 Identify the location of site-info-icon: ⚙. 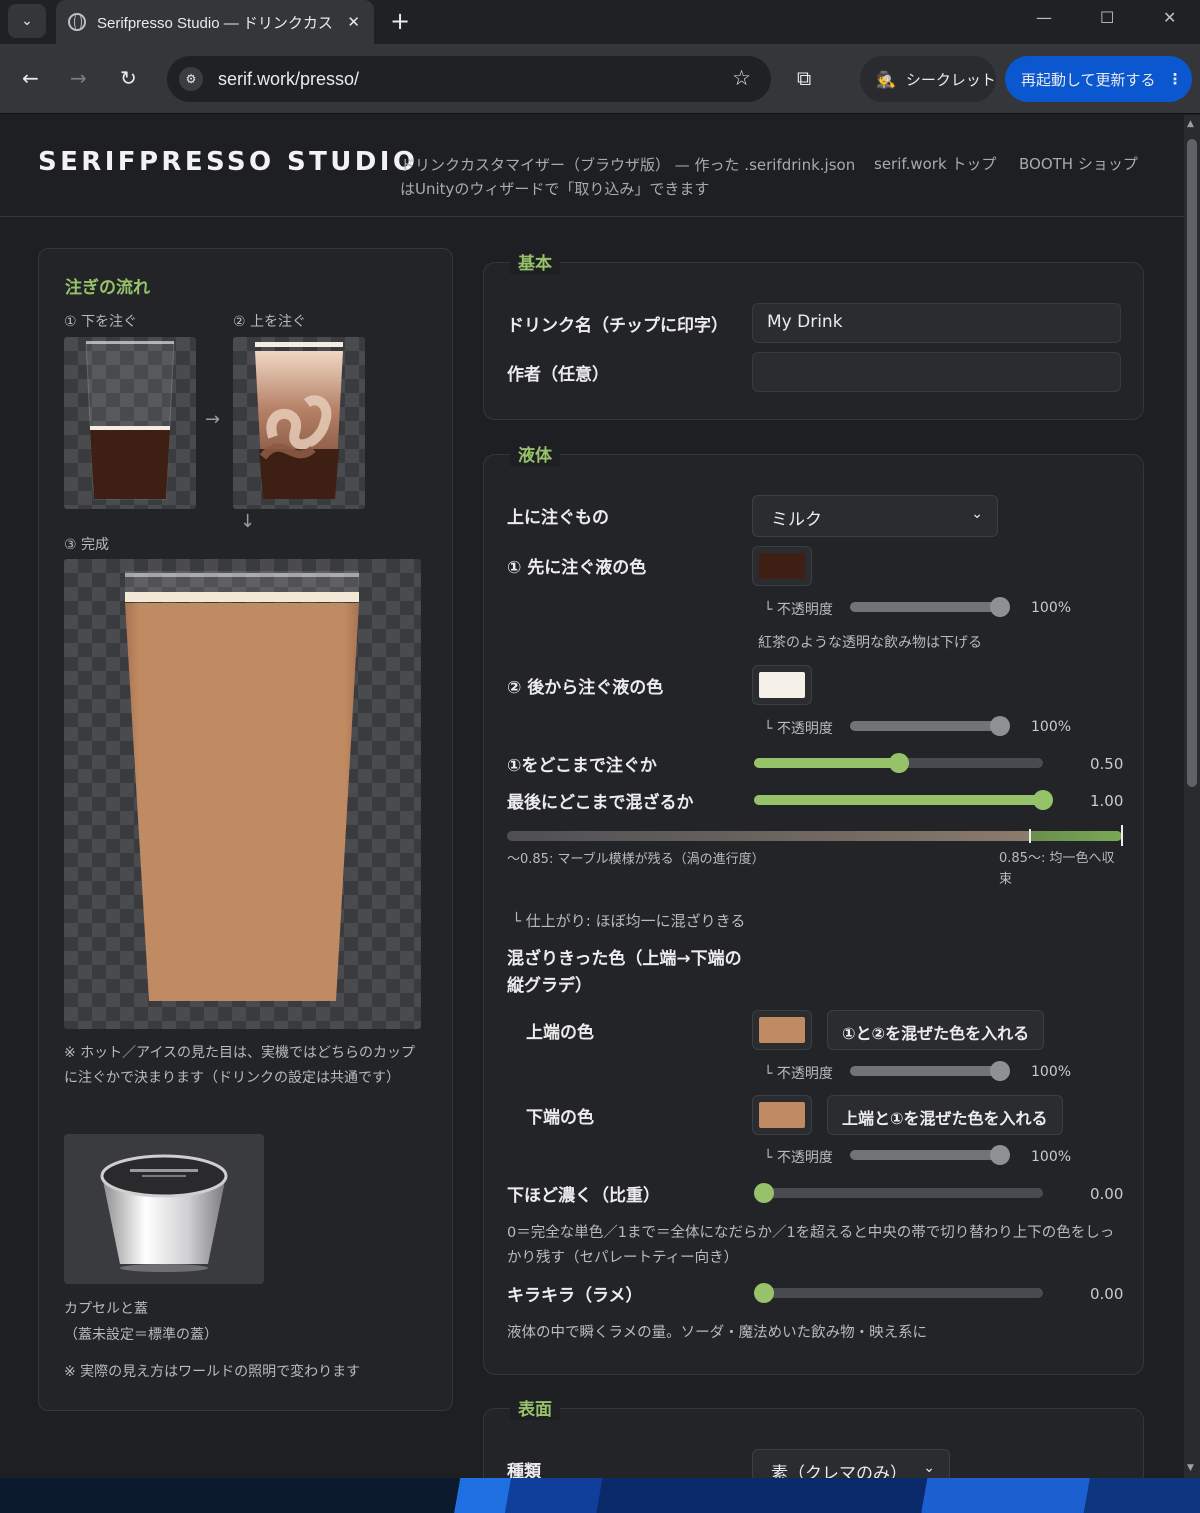
(191, 79).